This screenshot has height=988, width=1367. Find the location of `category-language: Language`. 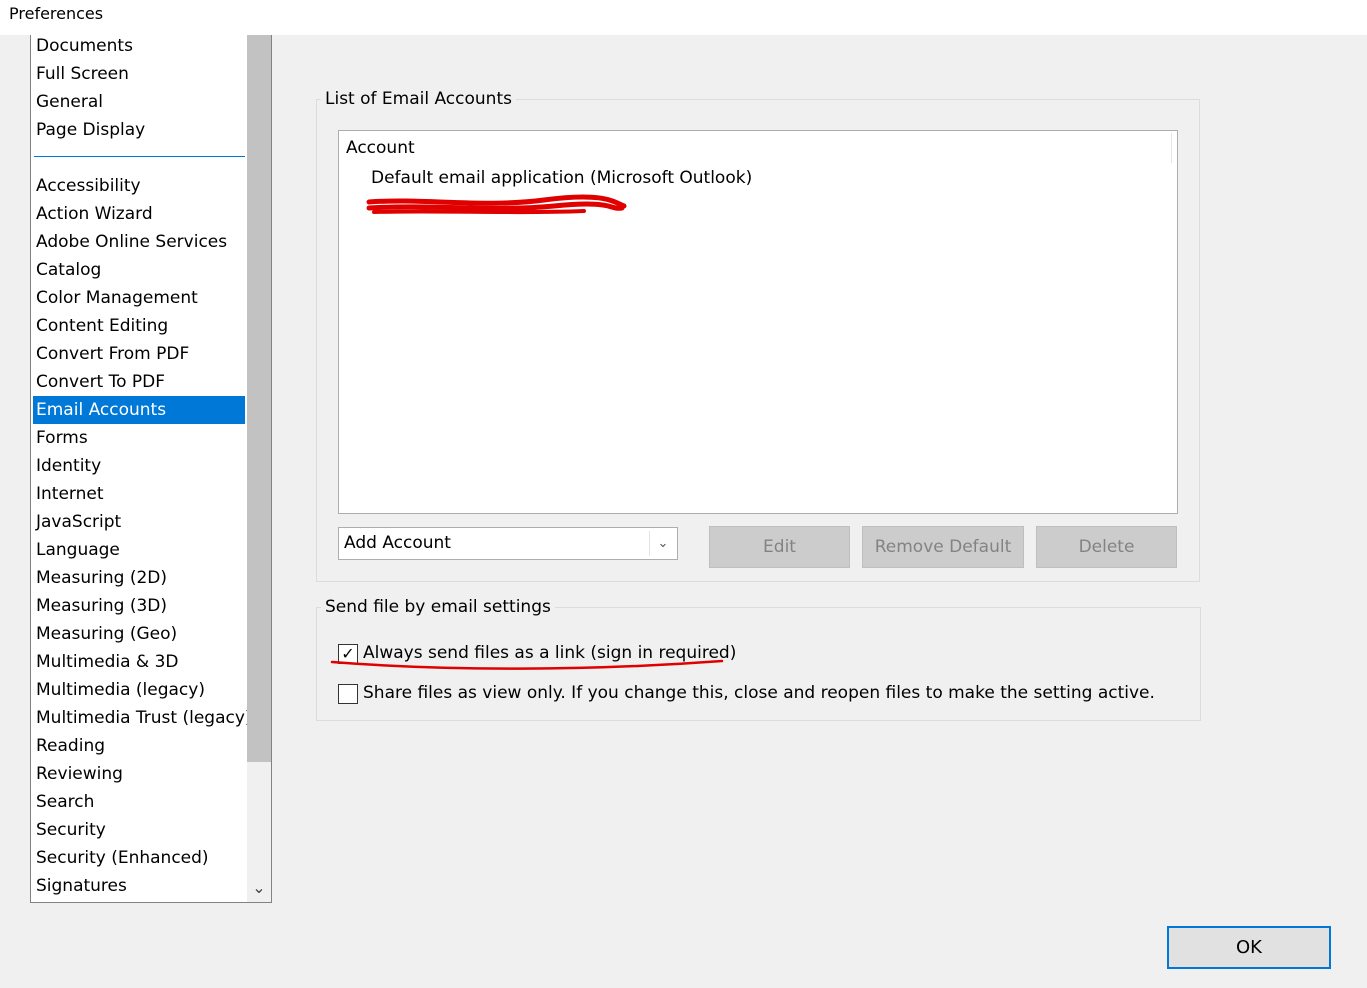

category-language: Language is located at coordinates (139, 550).